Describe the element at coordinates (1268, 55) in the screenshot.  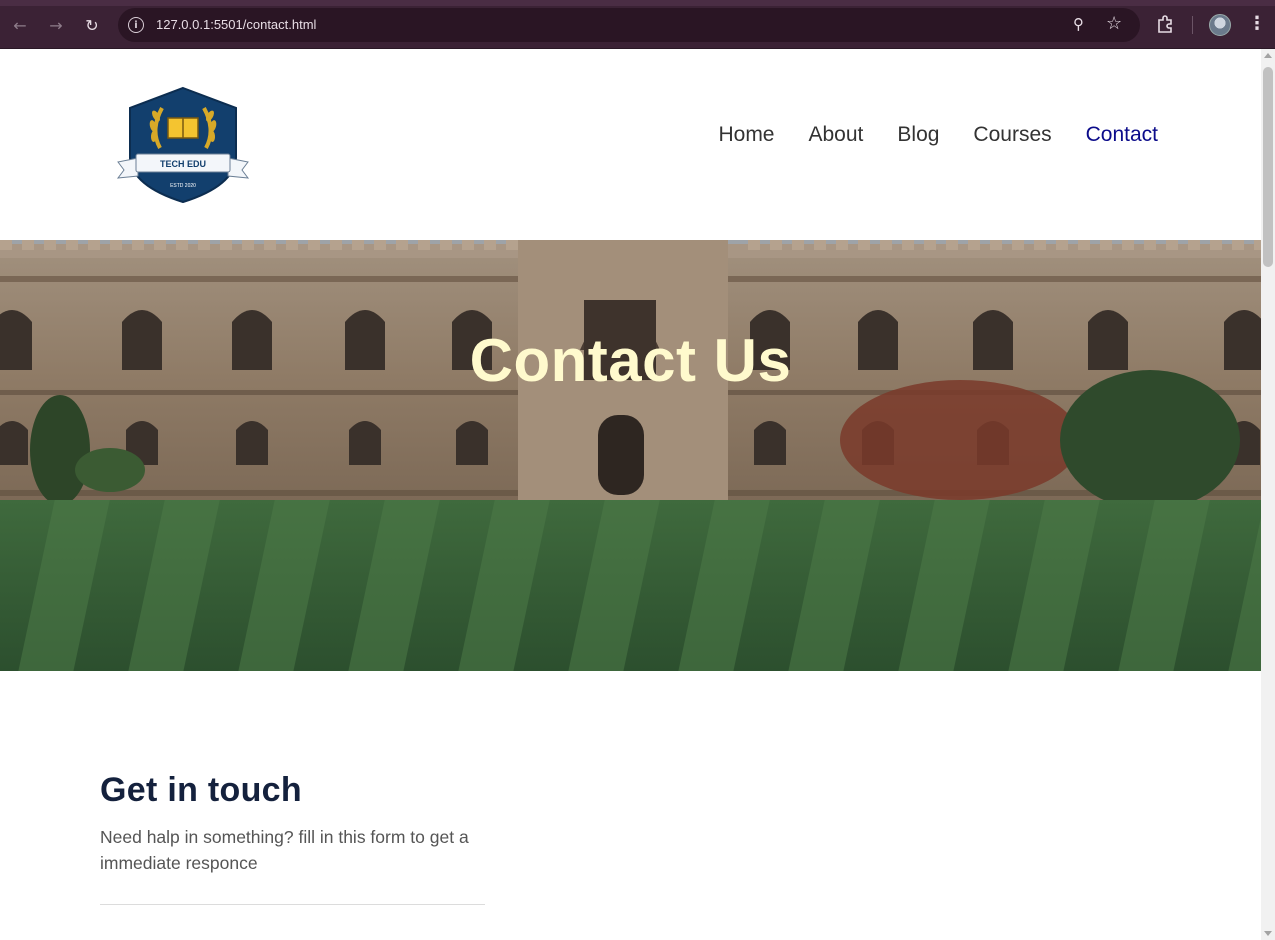
I see `scroll-up-icon` at that location.